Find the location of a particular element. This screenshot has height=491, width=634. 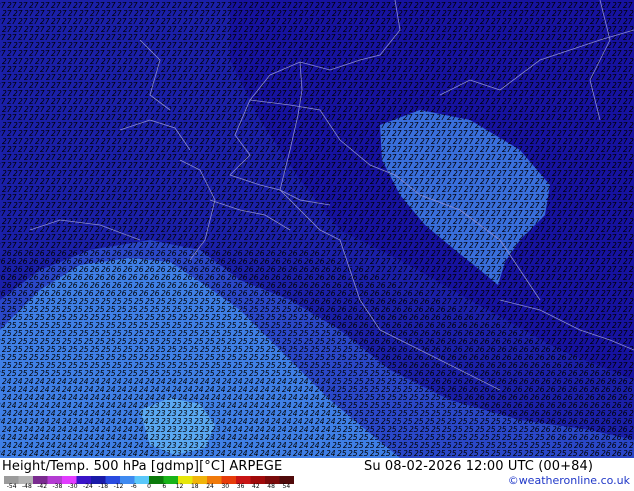

color-scale-tick: -30 is located at coordinates (73, 486).